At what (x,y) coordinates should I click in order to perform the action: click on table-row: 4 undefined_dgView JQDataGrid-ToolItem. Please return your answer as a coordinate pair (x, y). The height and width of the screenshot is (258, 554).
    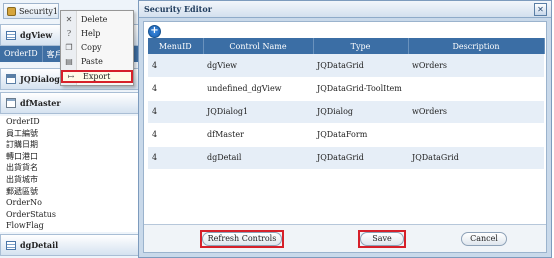
    Looking at the image, I should click on (346, 89).